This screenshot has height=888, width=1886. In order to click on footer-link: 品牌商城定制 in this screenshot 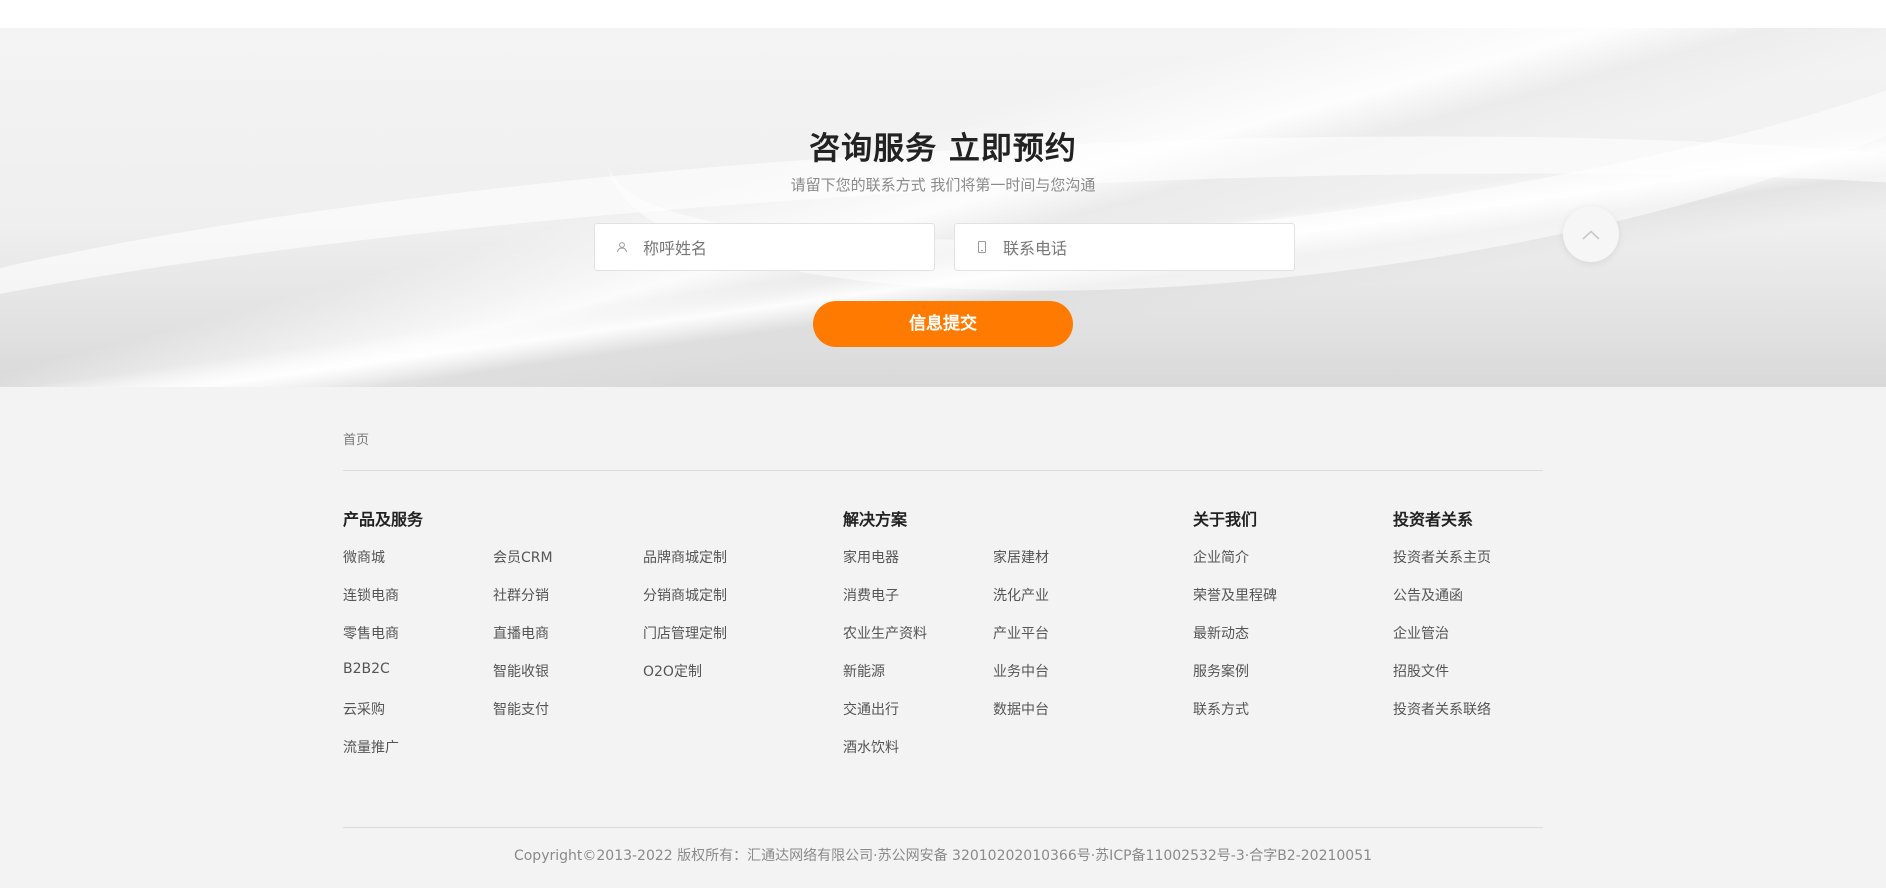, I will do `click(685, 557)`.